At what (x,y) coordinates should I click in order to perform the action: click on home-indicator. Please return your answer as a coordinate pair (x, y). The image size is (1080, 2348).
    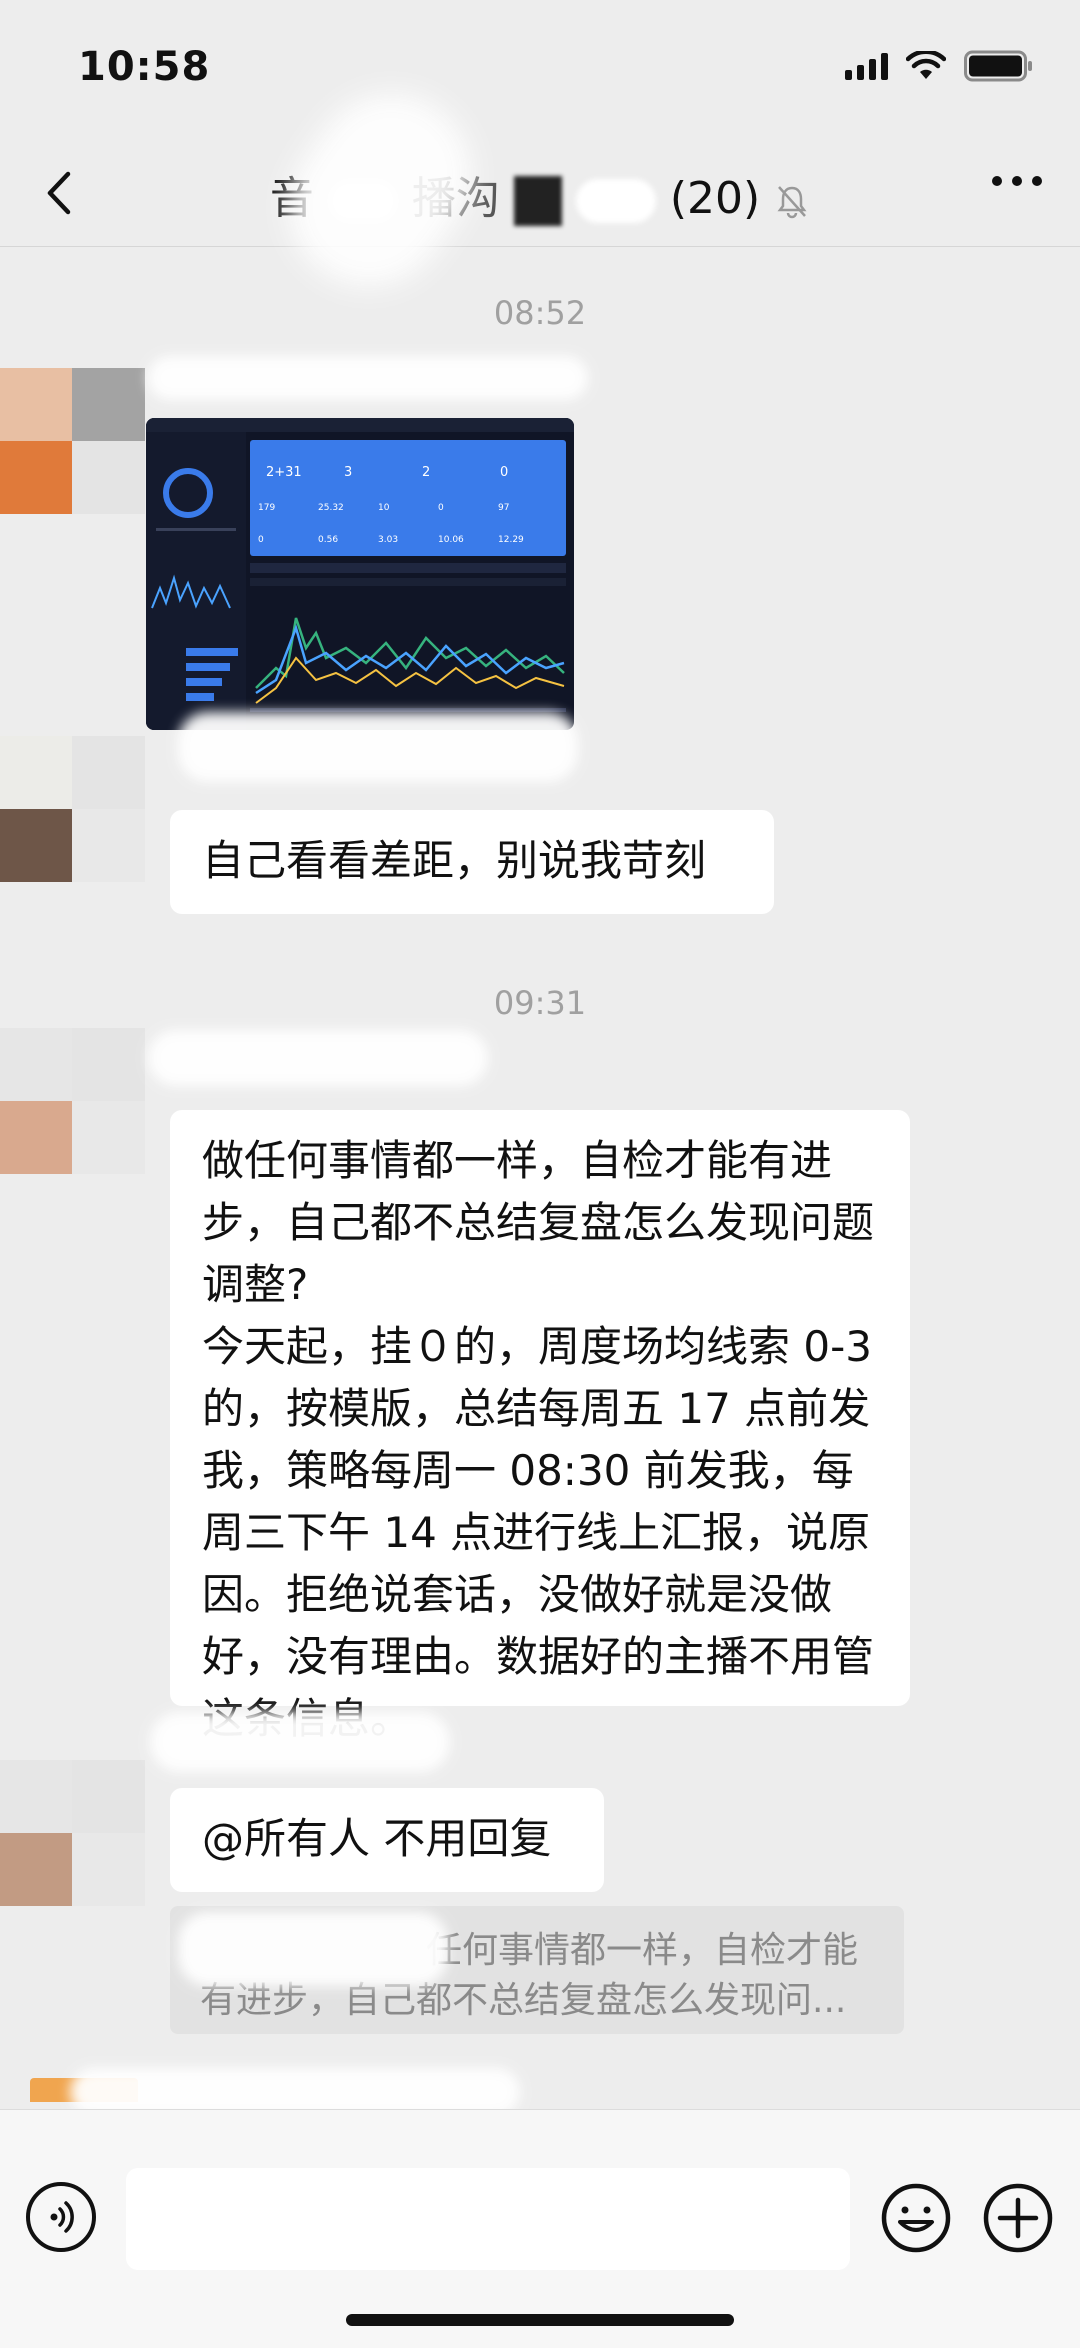
    Looking at the image, I should click on (540, 2320).